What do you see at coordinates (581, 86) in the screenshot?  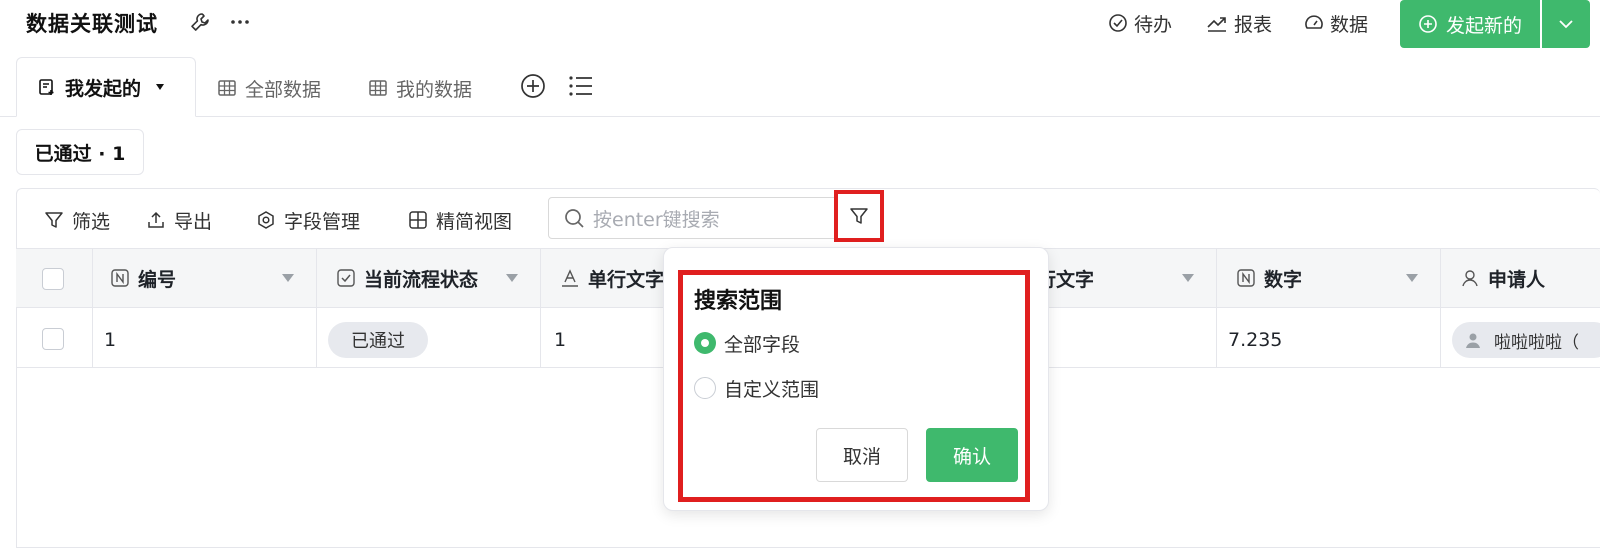 I see `tab-list-icon` at bounding box center [581, 86].